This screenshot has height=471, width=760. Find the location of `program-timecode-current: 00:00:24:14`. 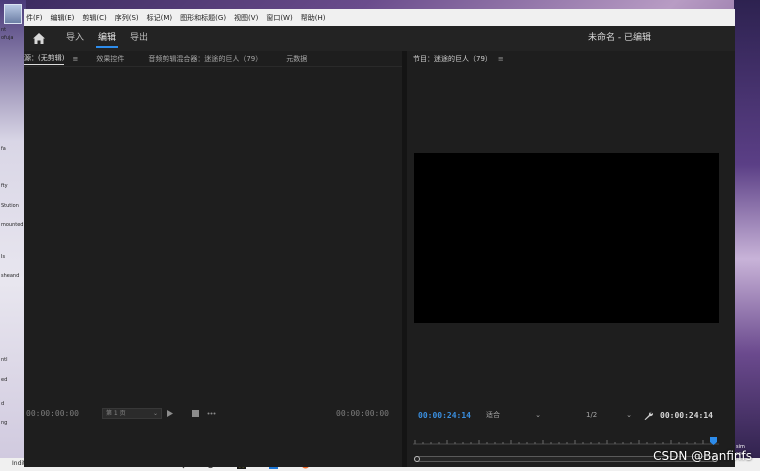

program-timecode-current: 00:00:24:14 is located at coordinates (444, 415).